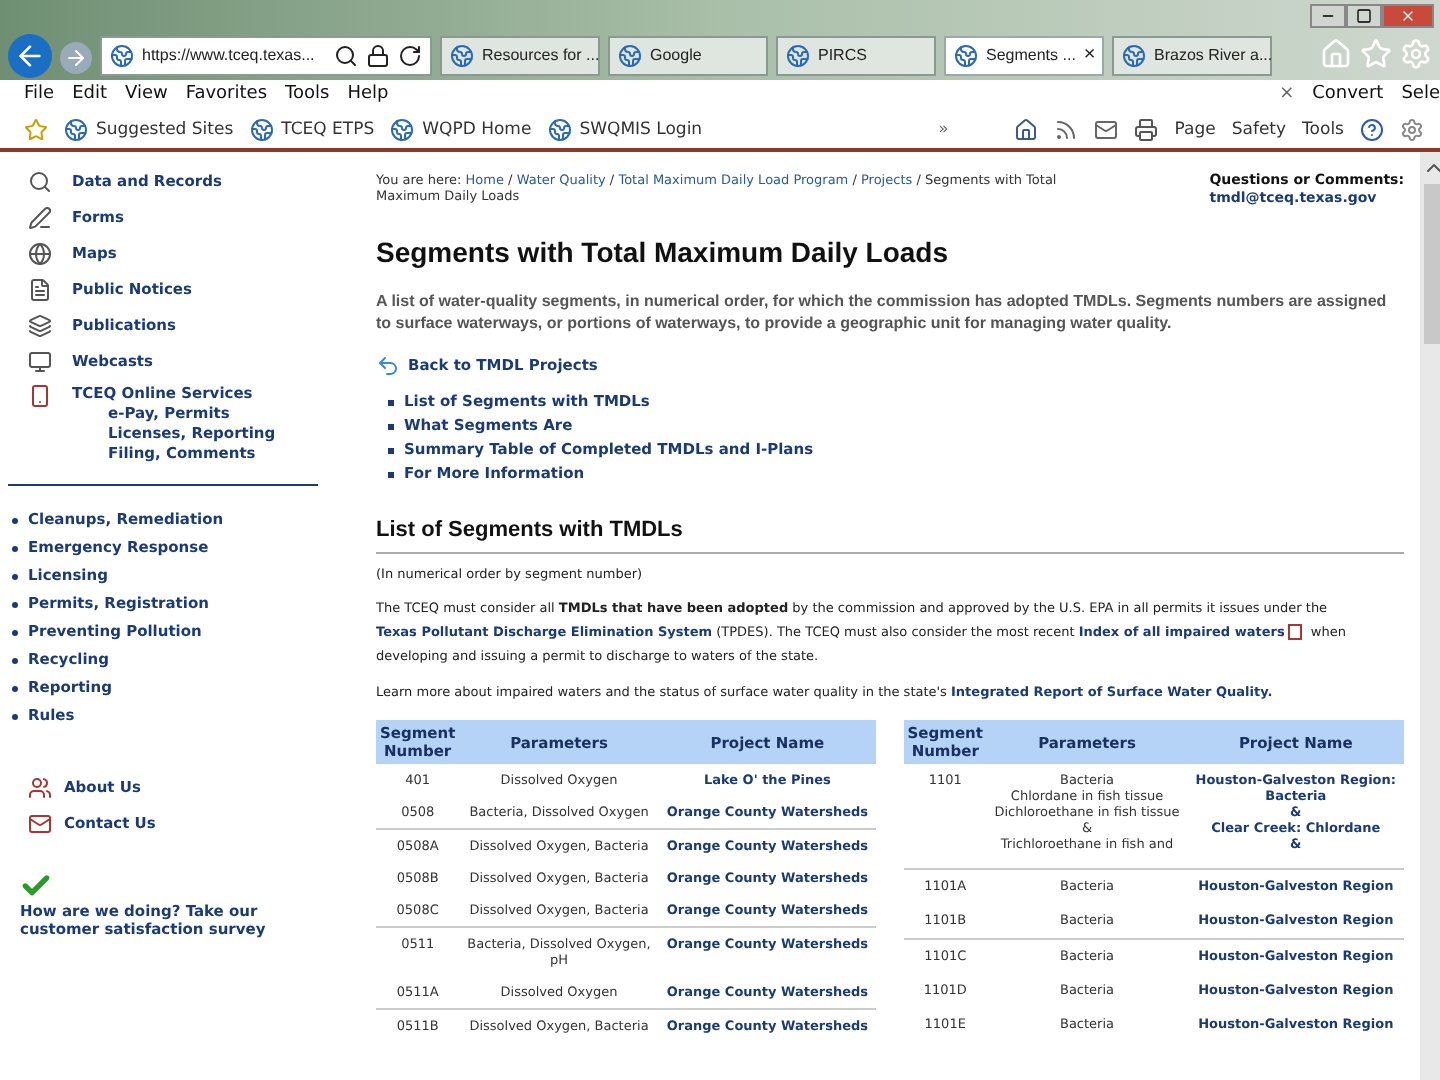  I want to click on maximize-icon, so click(1364, 16).